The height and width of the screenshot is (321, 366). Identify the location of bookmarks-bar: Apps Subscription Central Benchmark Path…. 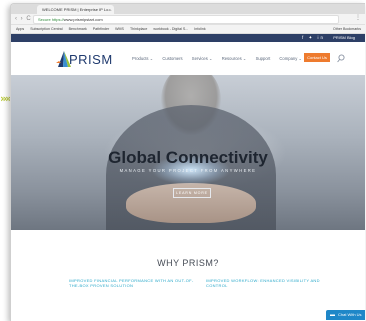
(188, 29).